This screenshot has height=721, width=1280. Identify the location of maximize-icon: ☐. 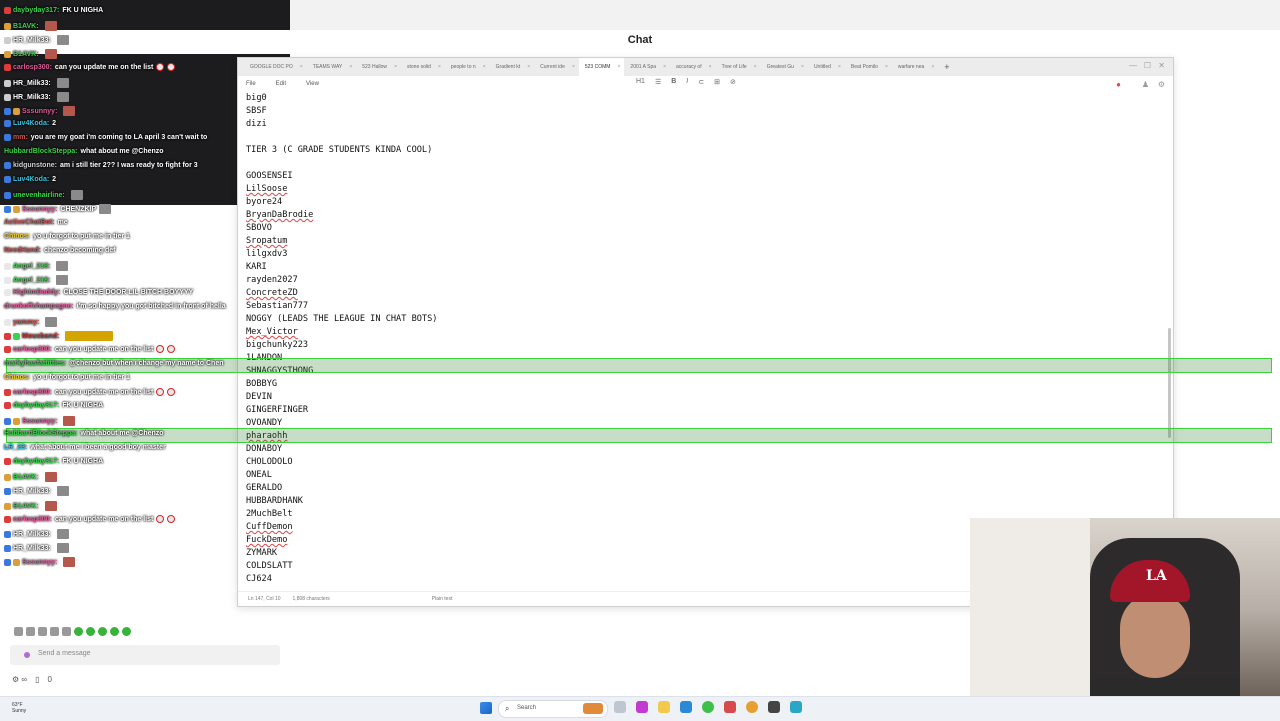
(1147, 65).